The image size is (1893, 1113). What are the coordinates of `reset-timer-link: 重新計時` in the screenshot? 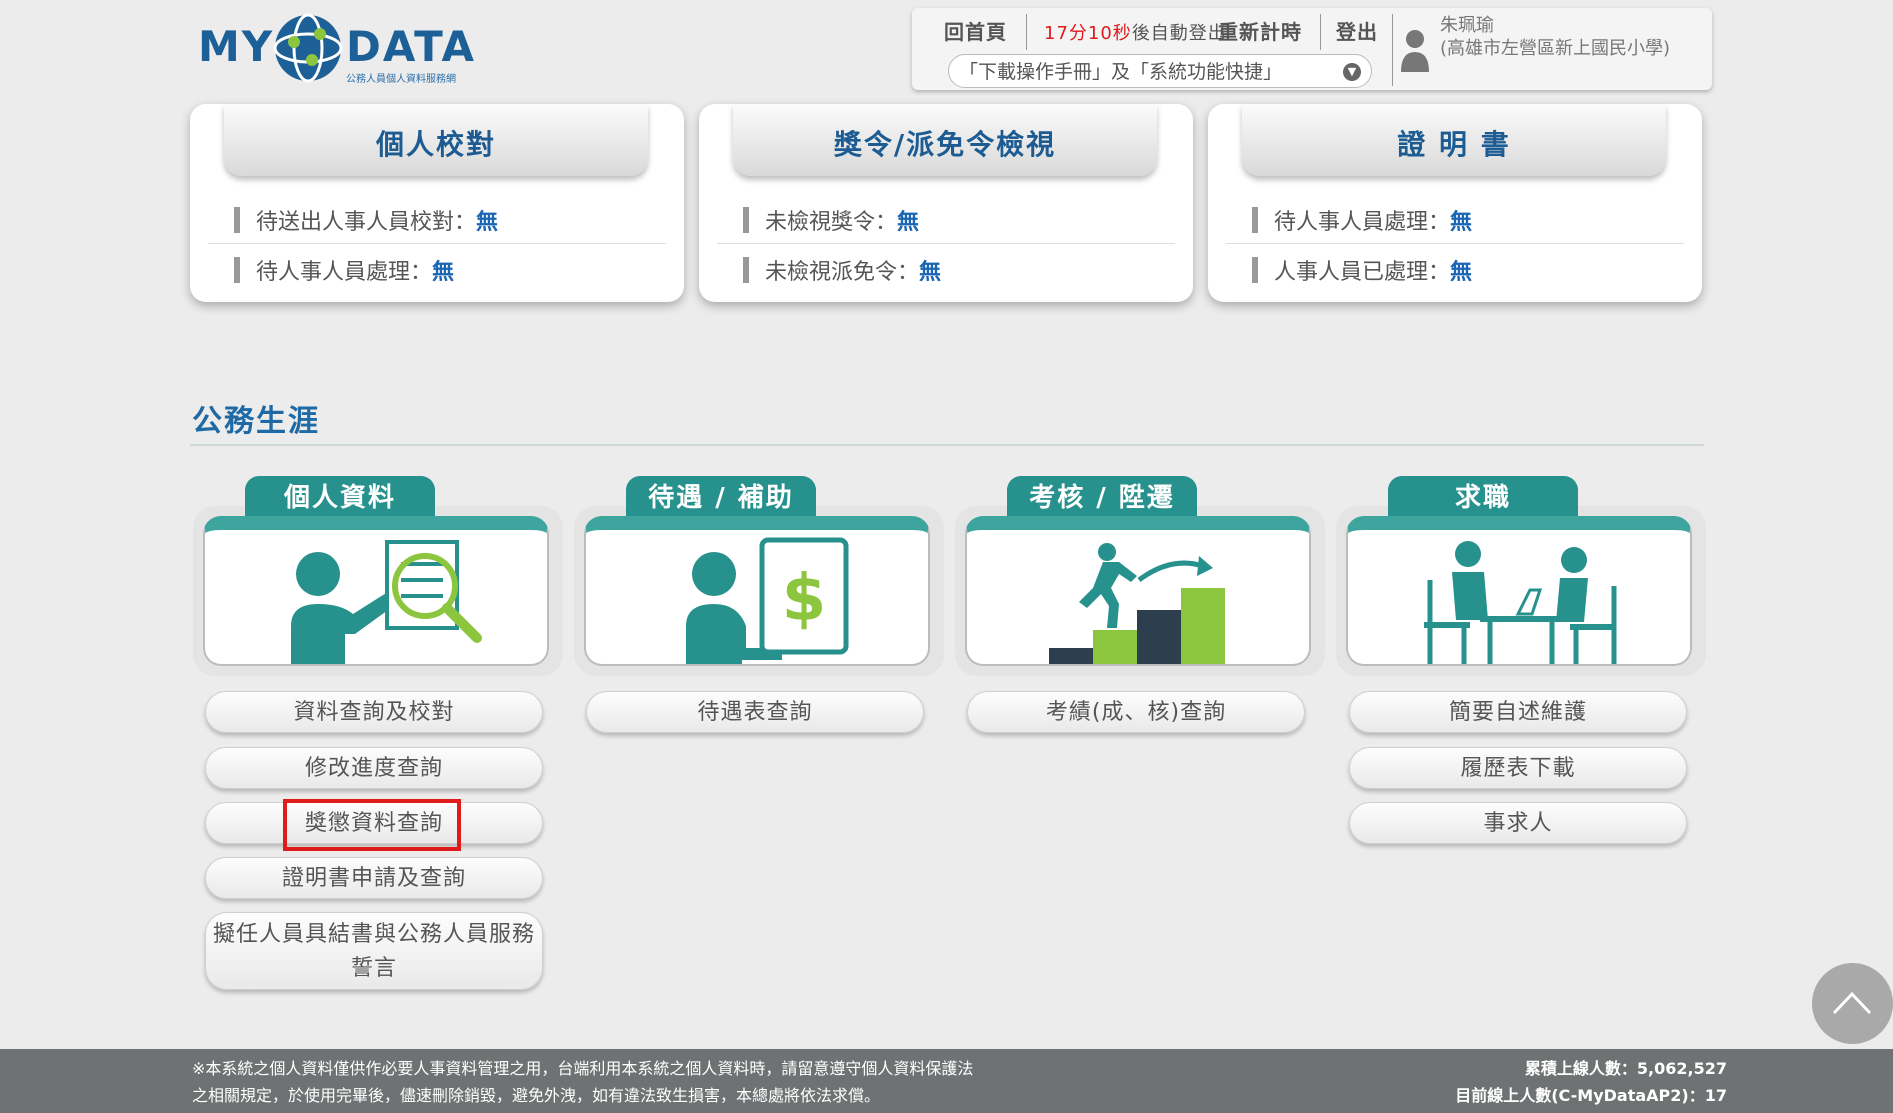 It's located at (1260, 30).